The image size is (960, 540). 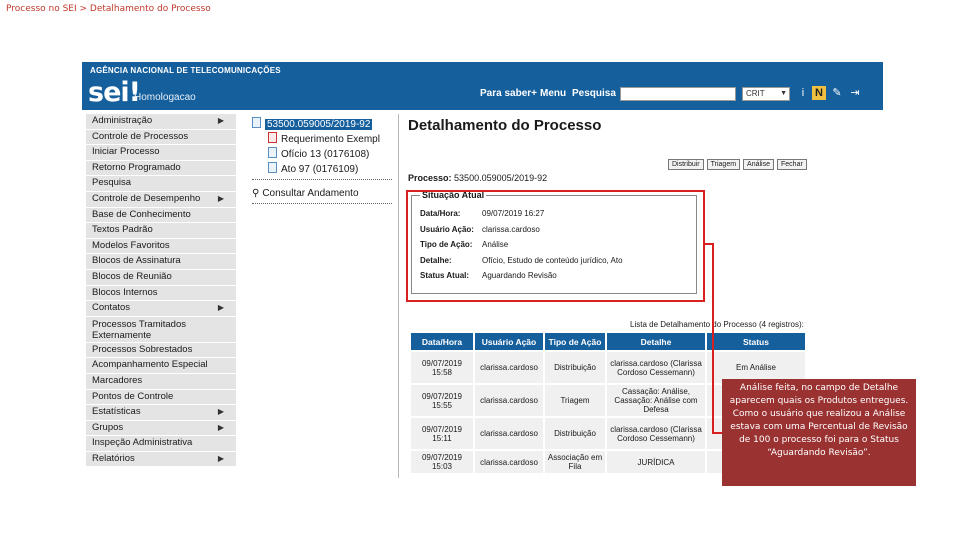 What do you see at coordinates (161, 246) in the screenshot?
I see `menu-item-modelos-favoritos: Modelos Favoritos` at bounding box center [161, 246].